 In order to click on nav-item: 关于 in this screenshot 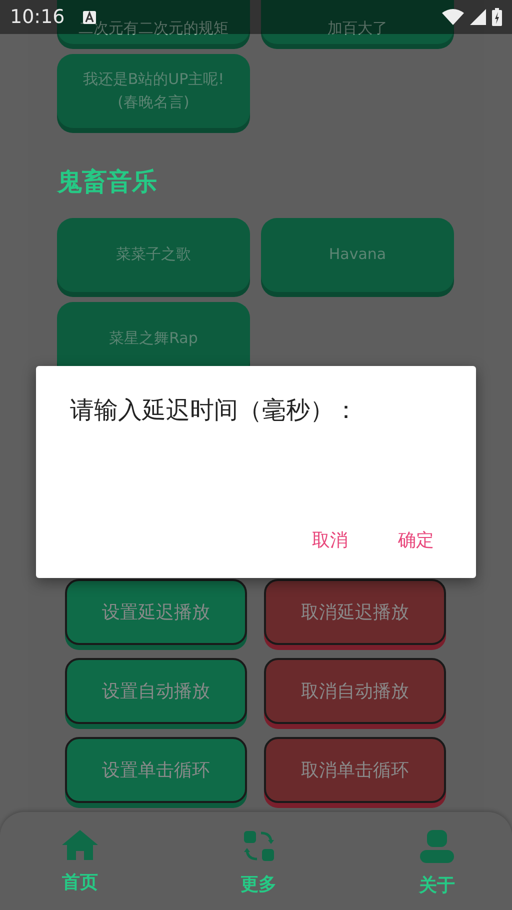, I will do `click(437, 861)`.